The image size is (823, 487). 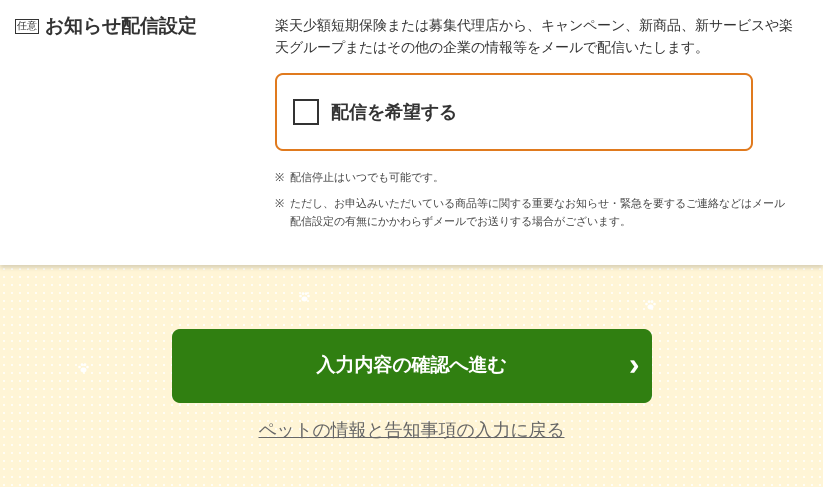 I want to click on optional-badge: 任意, so click(x=27, y=26).